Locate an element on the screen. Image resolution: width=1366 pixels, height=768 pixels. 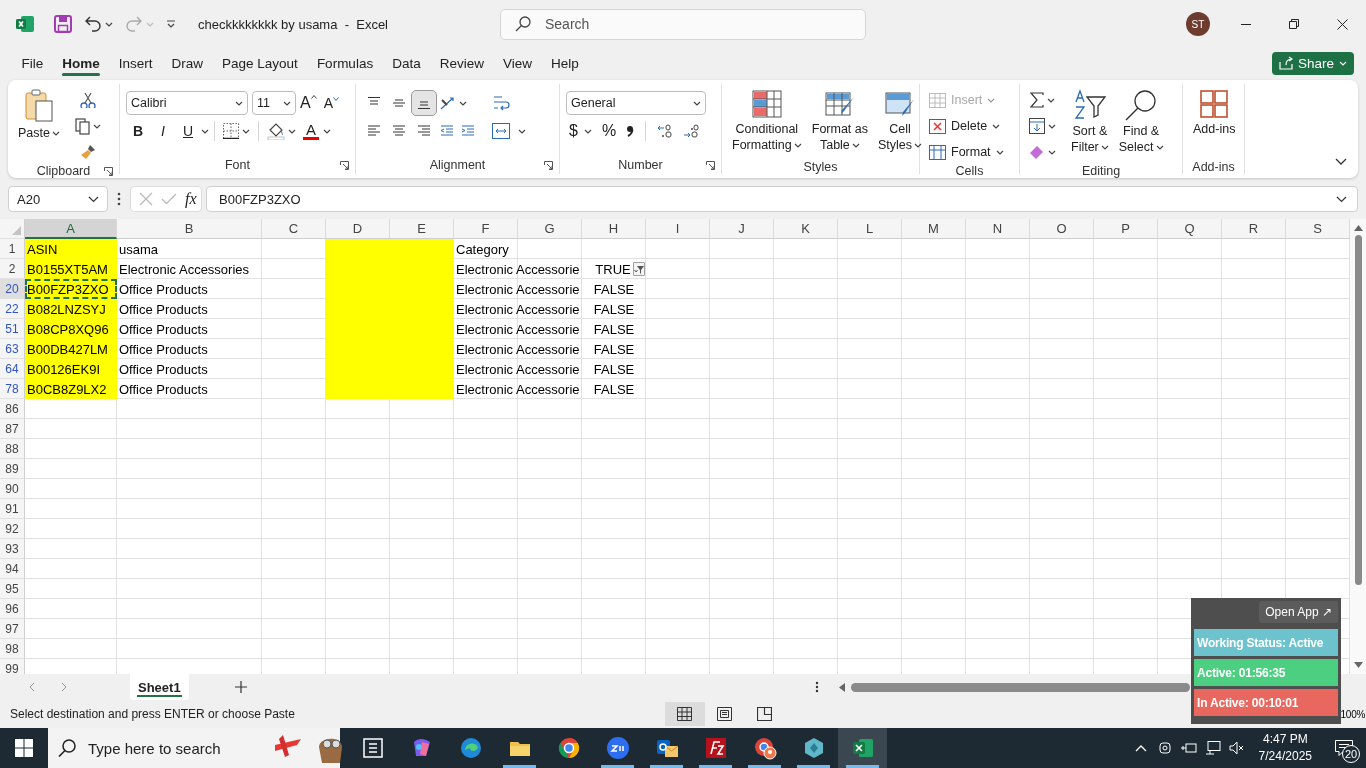
column-header: I is located at coordinates (678, 229).